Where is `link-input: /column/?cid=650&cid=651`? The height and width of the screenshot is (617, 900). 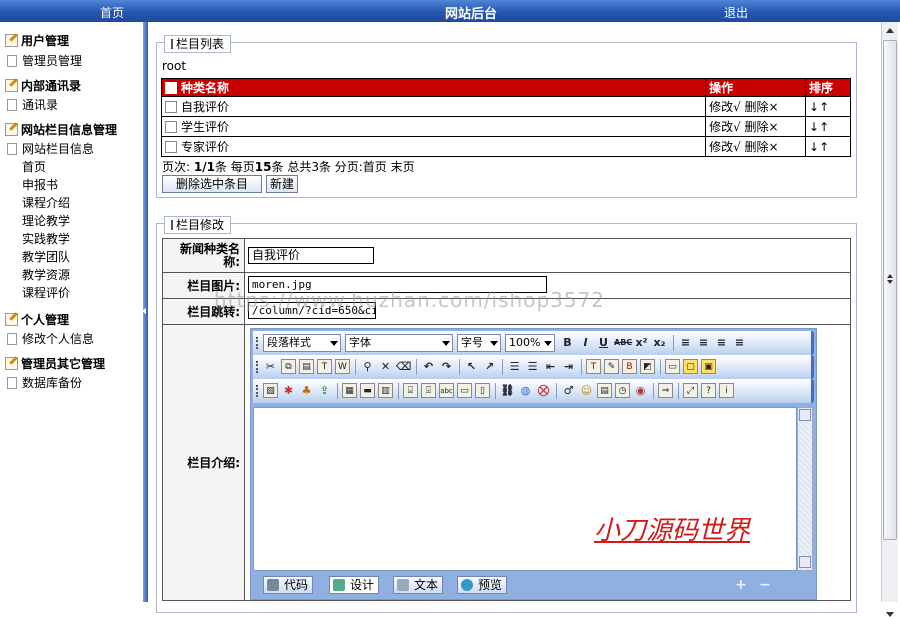 link-input: /column/?cid=650&cid=651 is located at coordinates (312, 310).